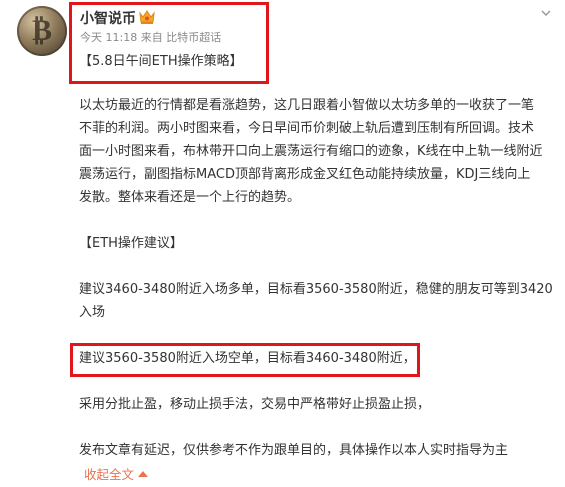 This screenshot has width=565, height=487. What do you see at coordinates (247, 358) in the screenshot?
I see `suggestion-short: 建议3560-3580附近入场空单，目标看3460-3480附近，` at bounding box center [247, 358].